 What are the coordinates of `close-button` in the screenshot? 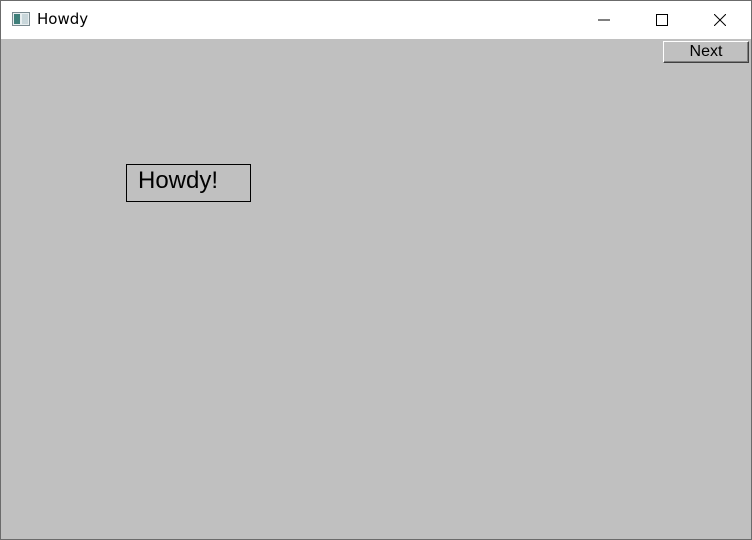 It's located at (720, 20).